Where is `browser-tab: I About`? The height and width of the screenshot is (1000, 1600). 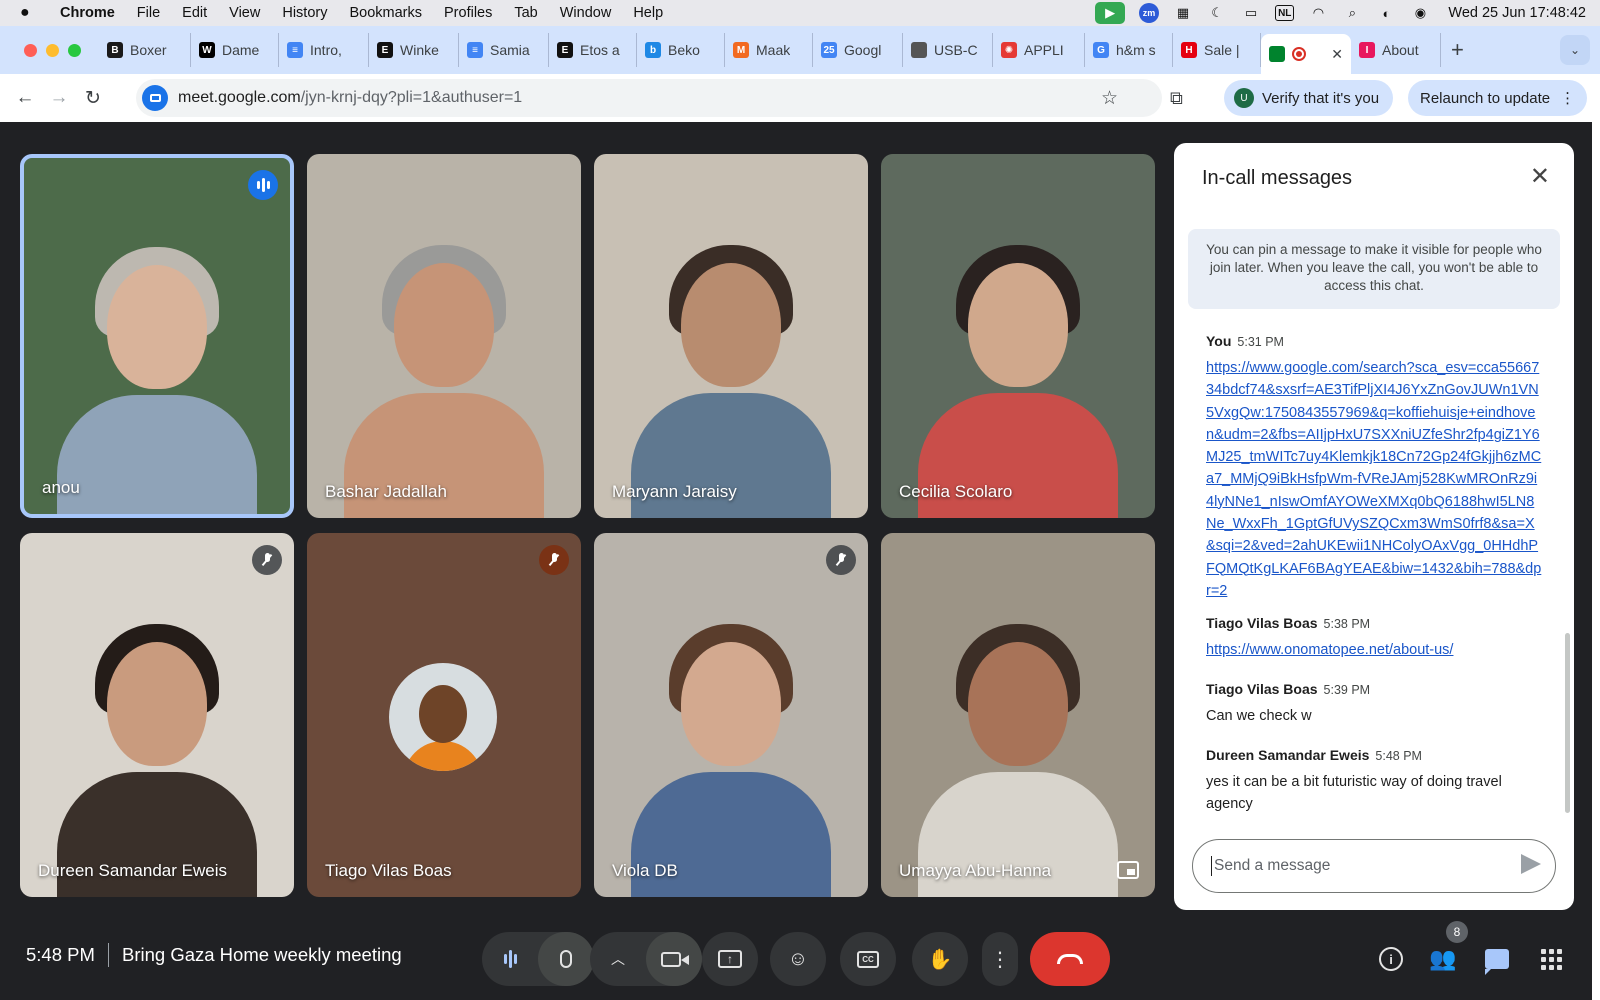
browser-tab: I About is located at coordinates (1396, 50).